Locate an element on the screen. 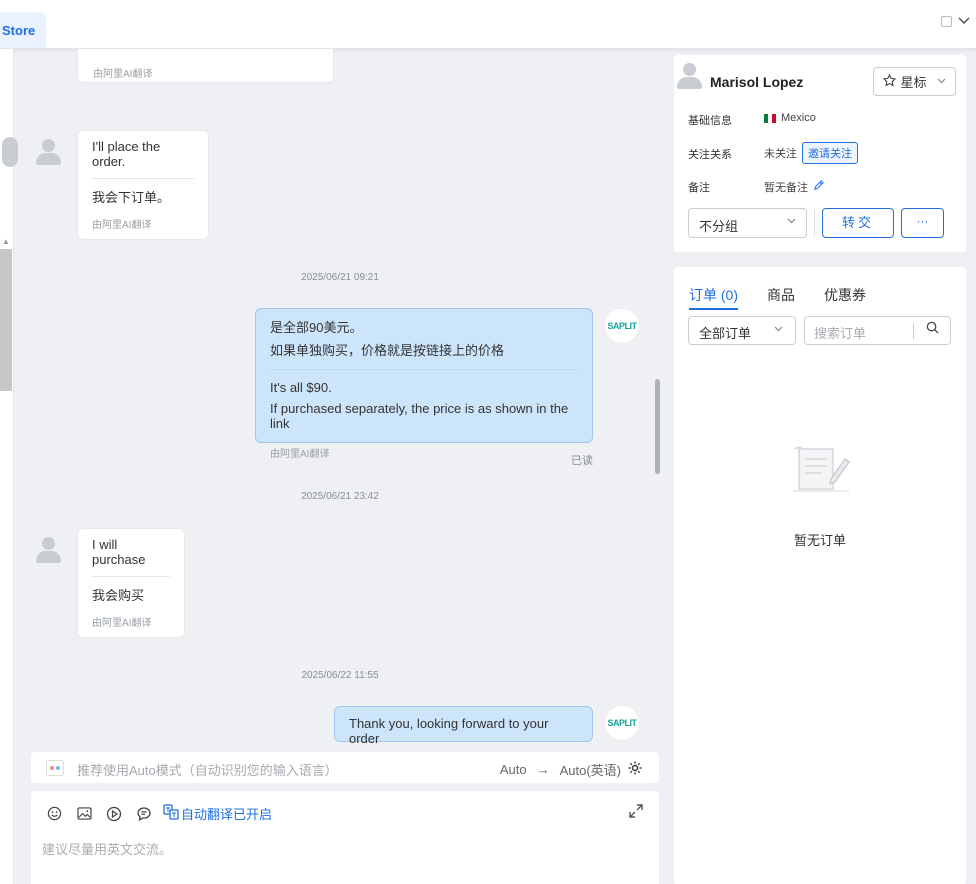  video-icon is located at coordinates (114, 814).